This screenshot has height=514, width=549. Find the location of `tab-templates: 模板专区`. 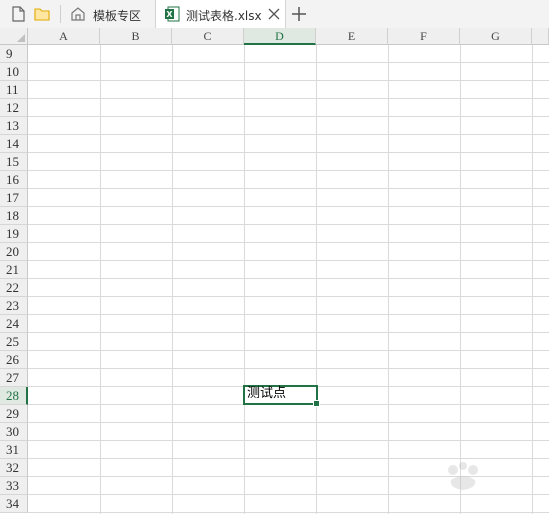

tab-templates: 模板专区 is located at coordinates (108, 14).